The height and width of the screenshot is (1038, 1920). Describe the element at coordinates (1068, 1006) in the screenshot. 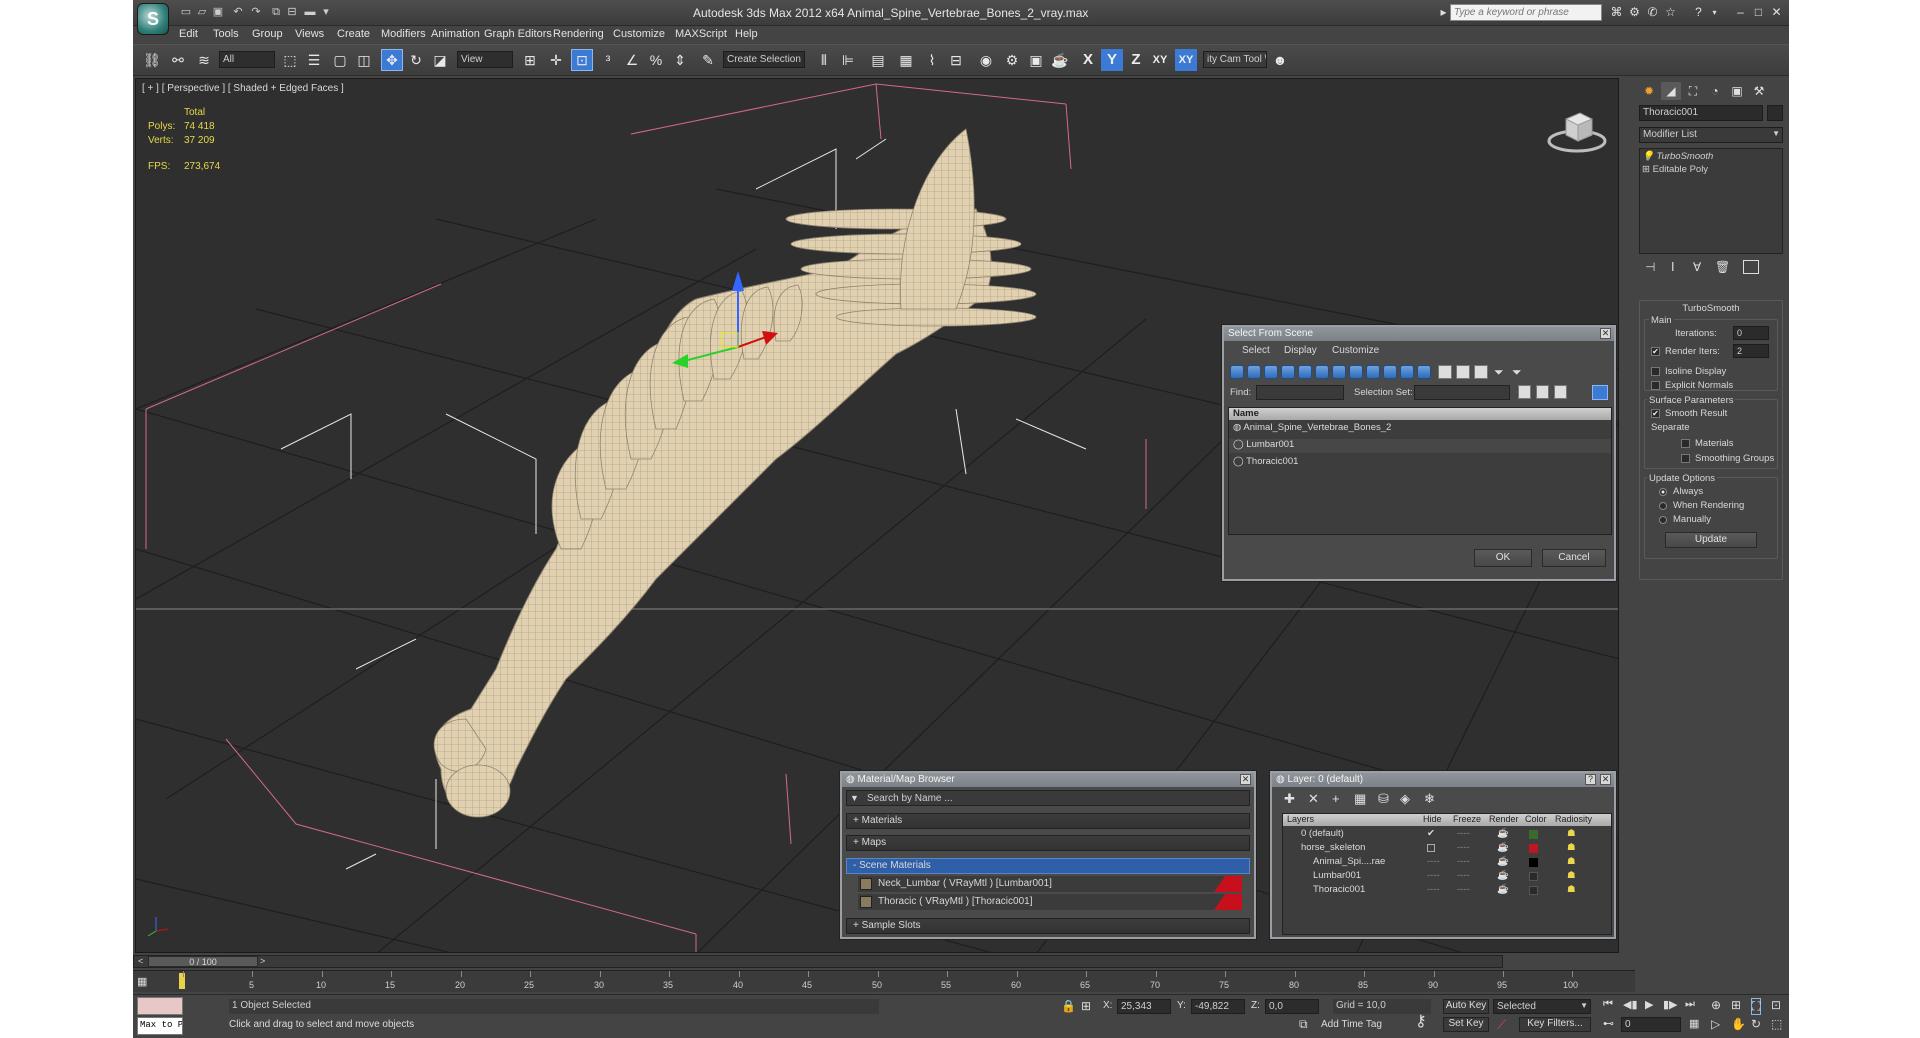

I see `lock-selection-icon: 🔒` at that location.